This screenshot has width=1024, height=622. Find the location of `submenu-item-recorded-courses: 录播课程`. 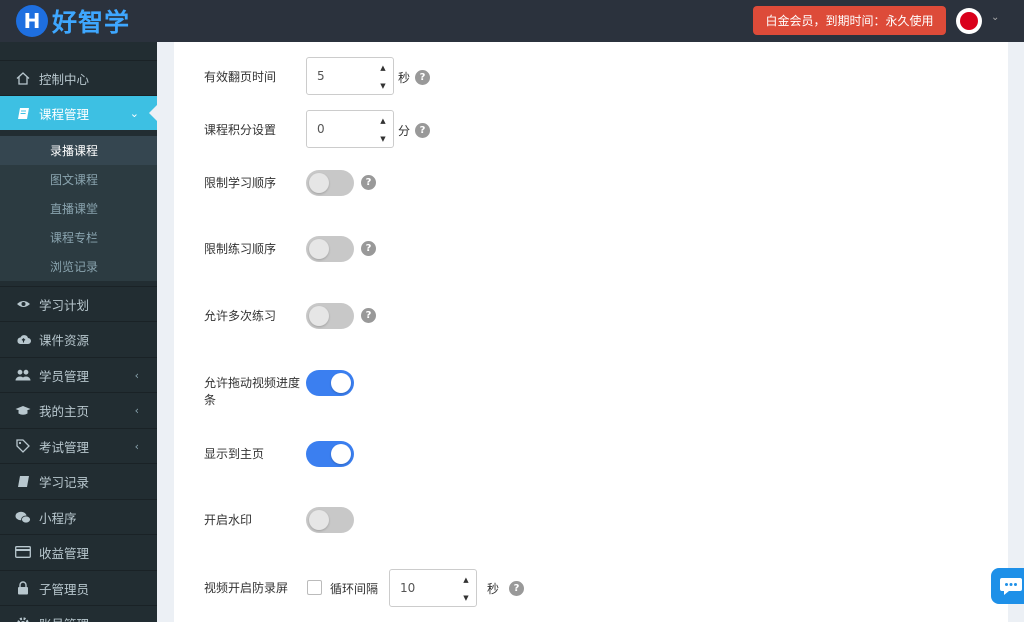

submenu-item-recorded-courses: 录播课程 is located at coordinates (78, 150).